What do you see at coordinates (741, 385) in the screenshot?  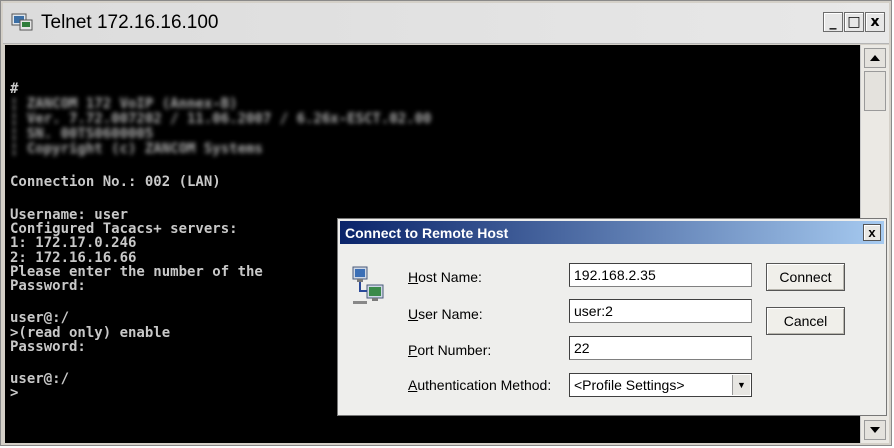 I see `chevron-down-icon: ▼` at bounding box center [741, 385].